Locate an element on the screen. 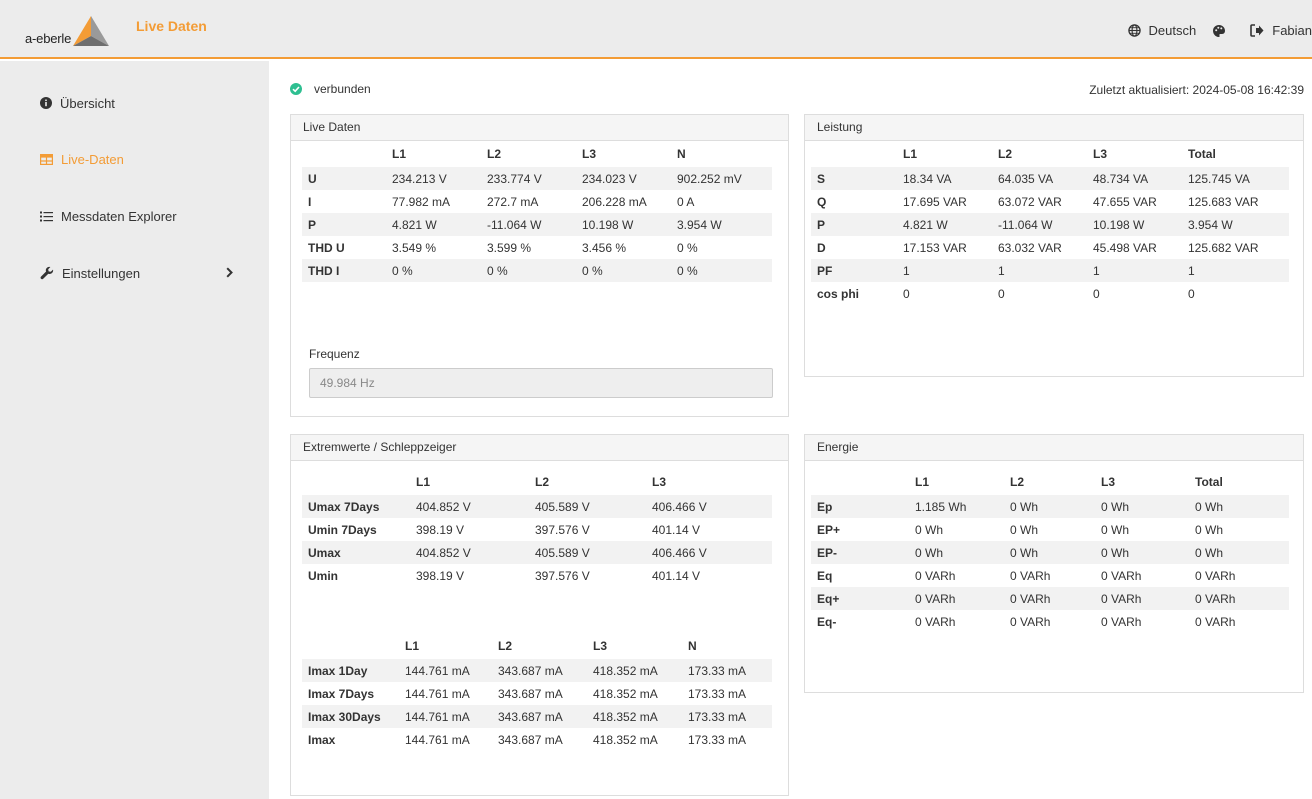 The height and width of the screenshot is (799, 1312). globe-icon is located at coordinates (1134, 30).